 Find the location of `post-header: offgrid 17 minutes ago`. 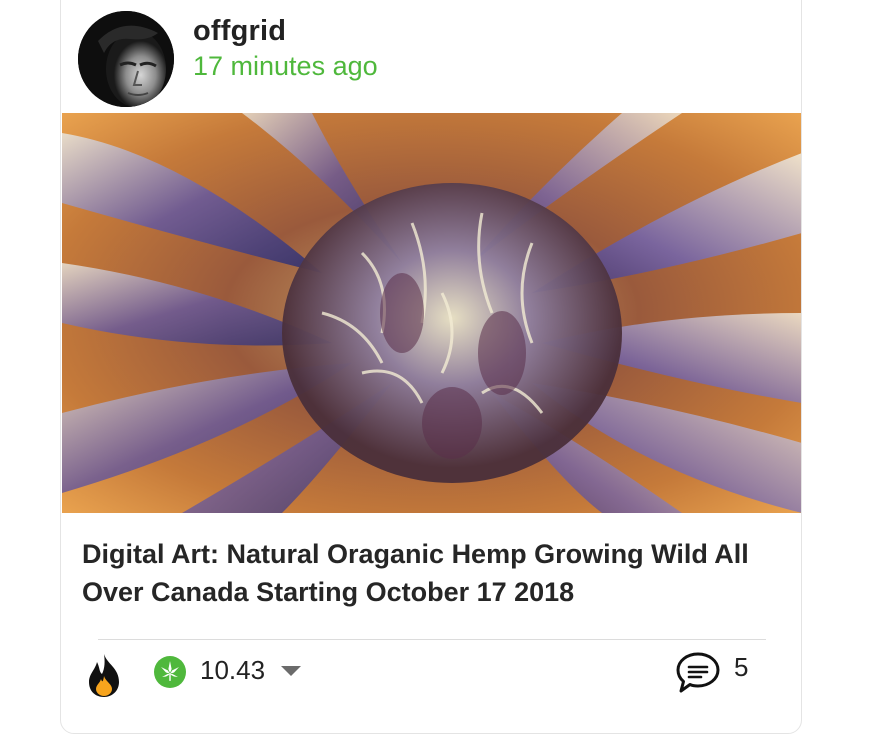

post-header: offgrid 17 minutes ago is located at coordinates (431, 57).